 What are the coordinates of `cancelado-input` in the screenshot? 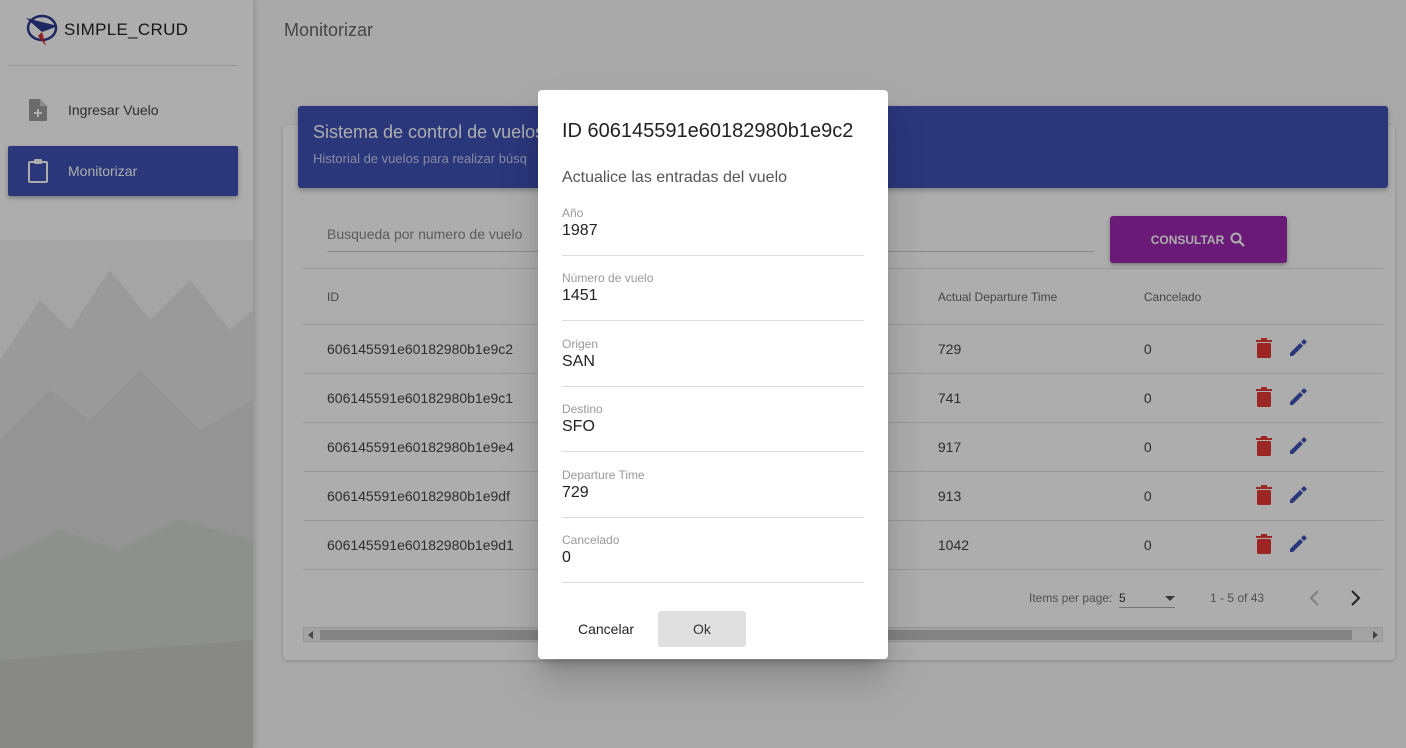 It's located at (713, 558).